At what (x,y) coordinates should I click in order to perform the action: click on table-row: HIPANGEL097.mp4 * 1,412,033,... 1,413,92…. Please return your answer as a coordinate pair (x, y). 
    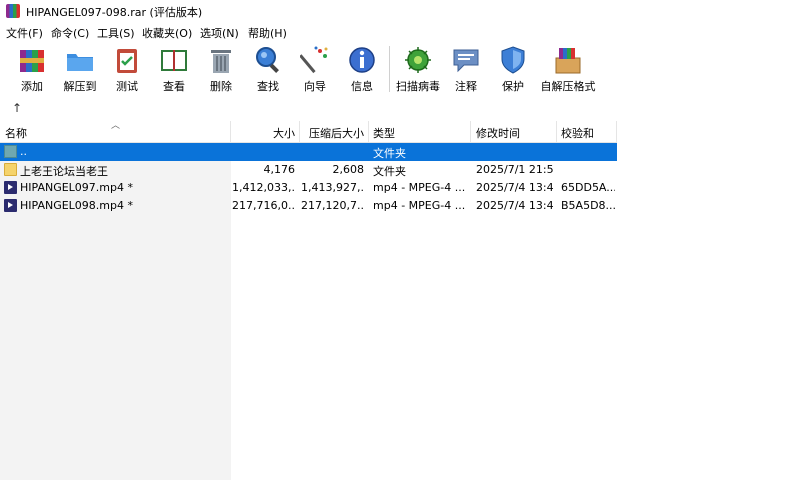
    Looking at the image, I should click on (308, 188).